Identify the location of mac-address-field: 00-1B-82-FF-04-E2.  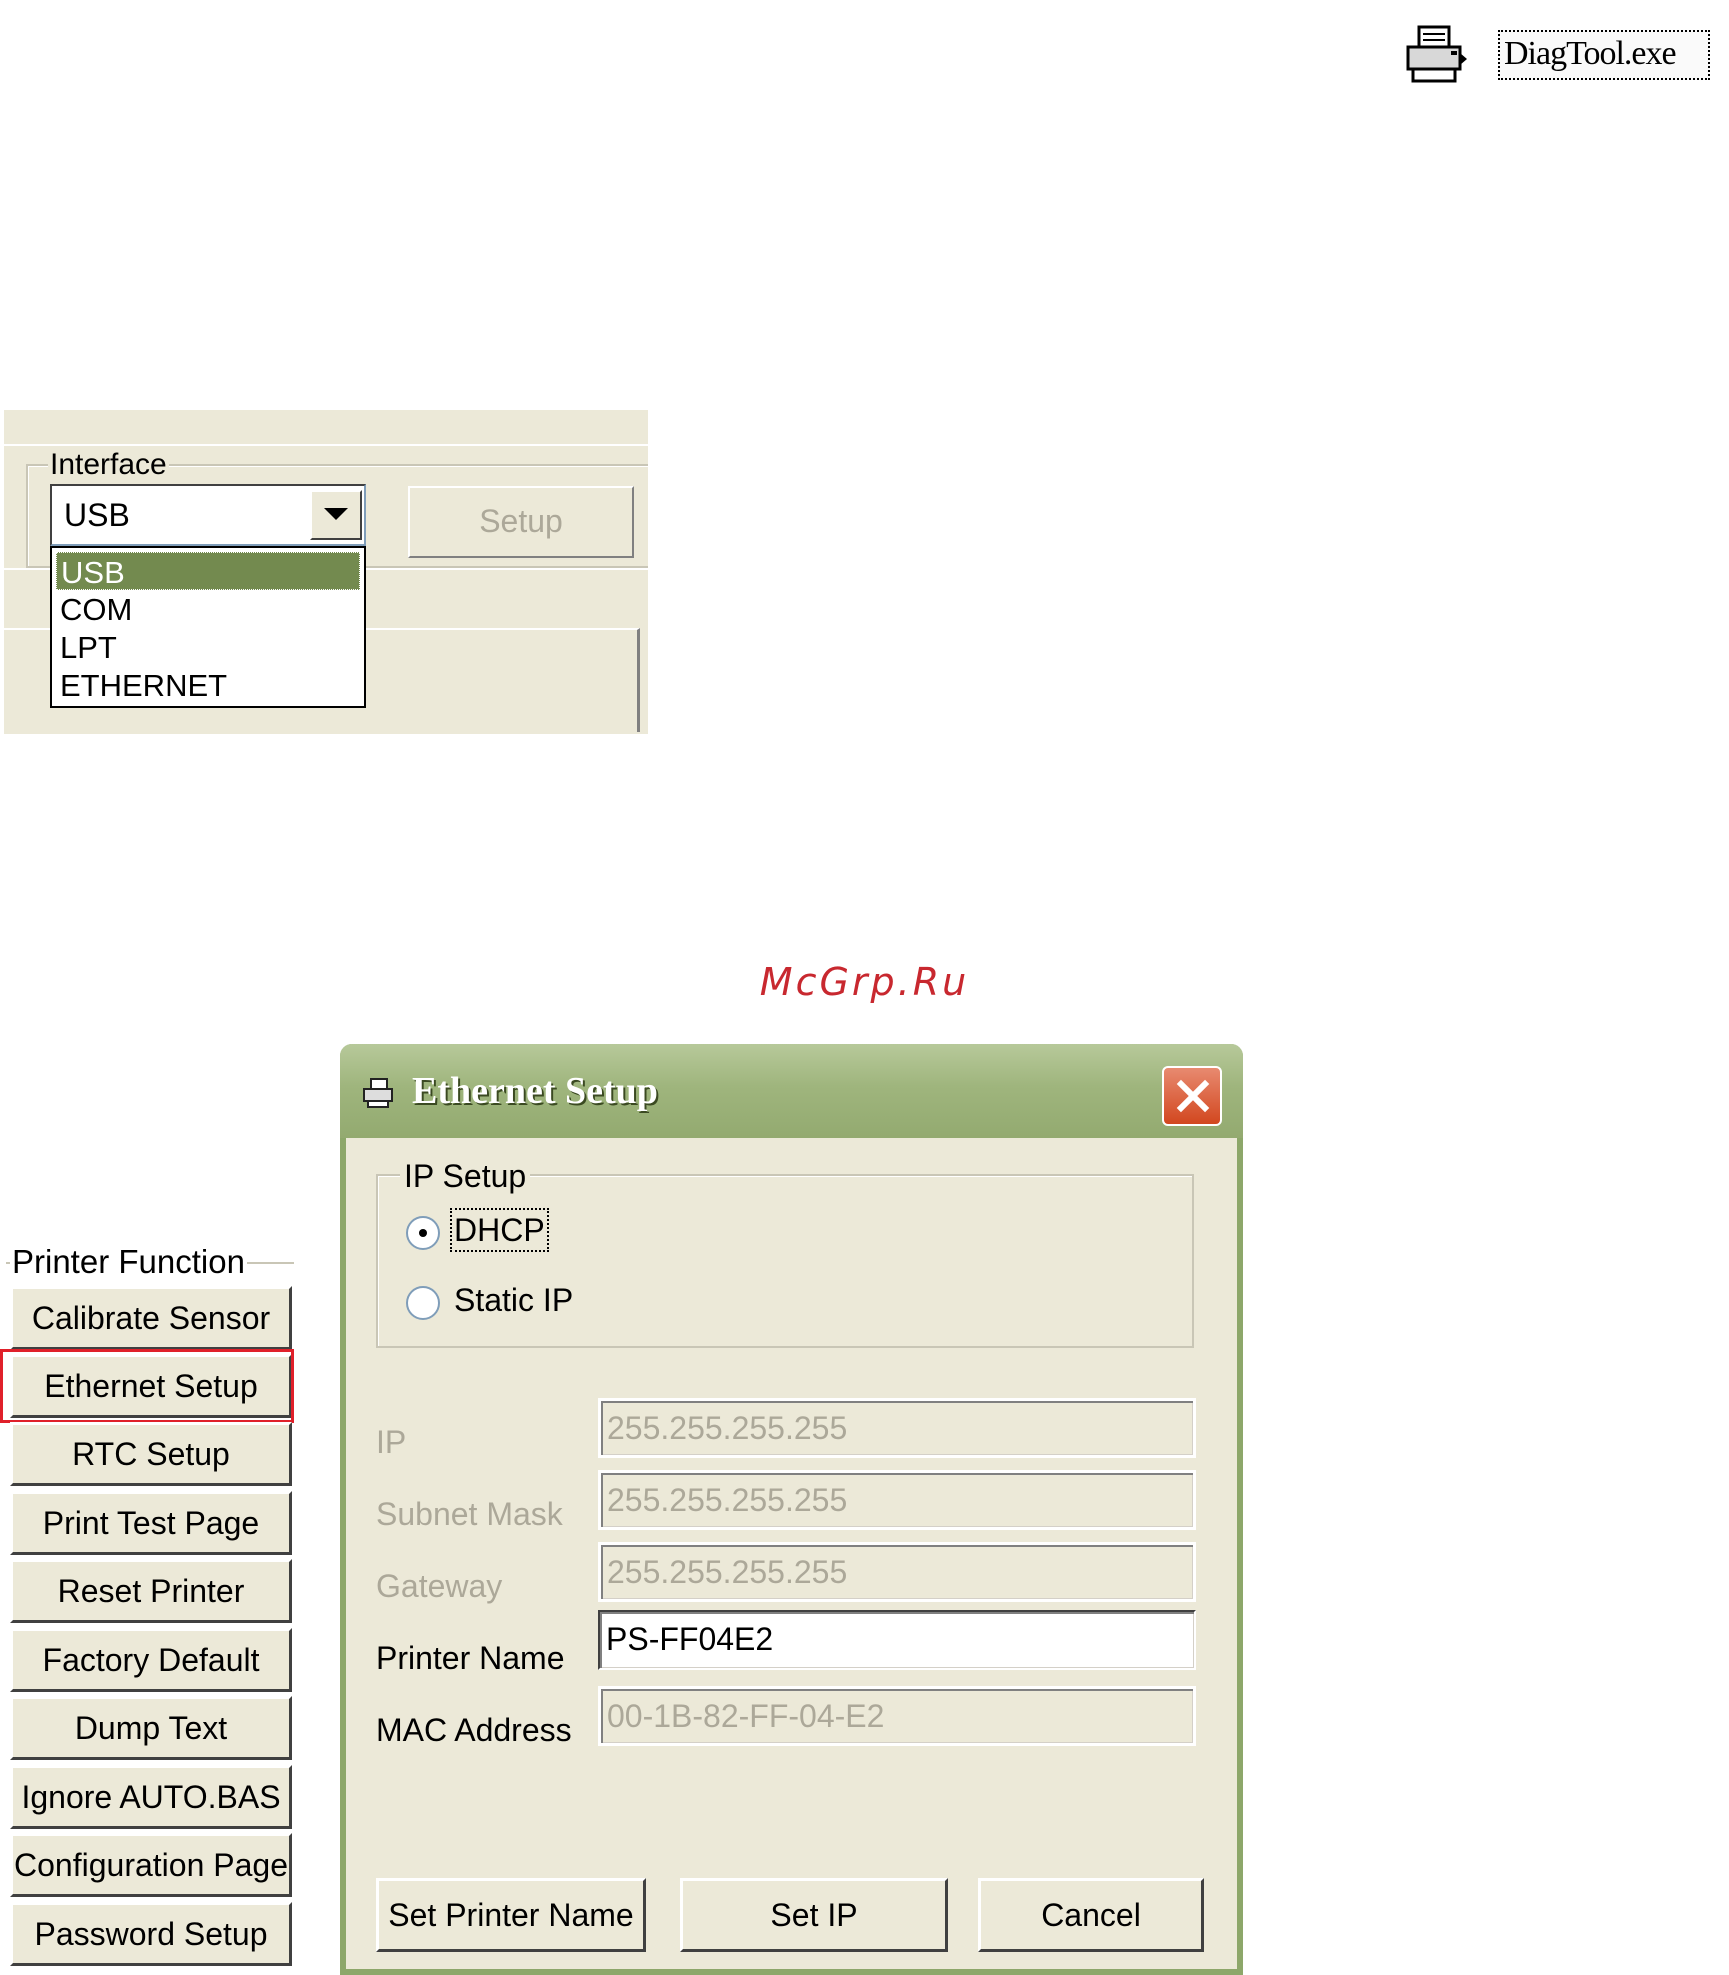
(897, 1716).